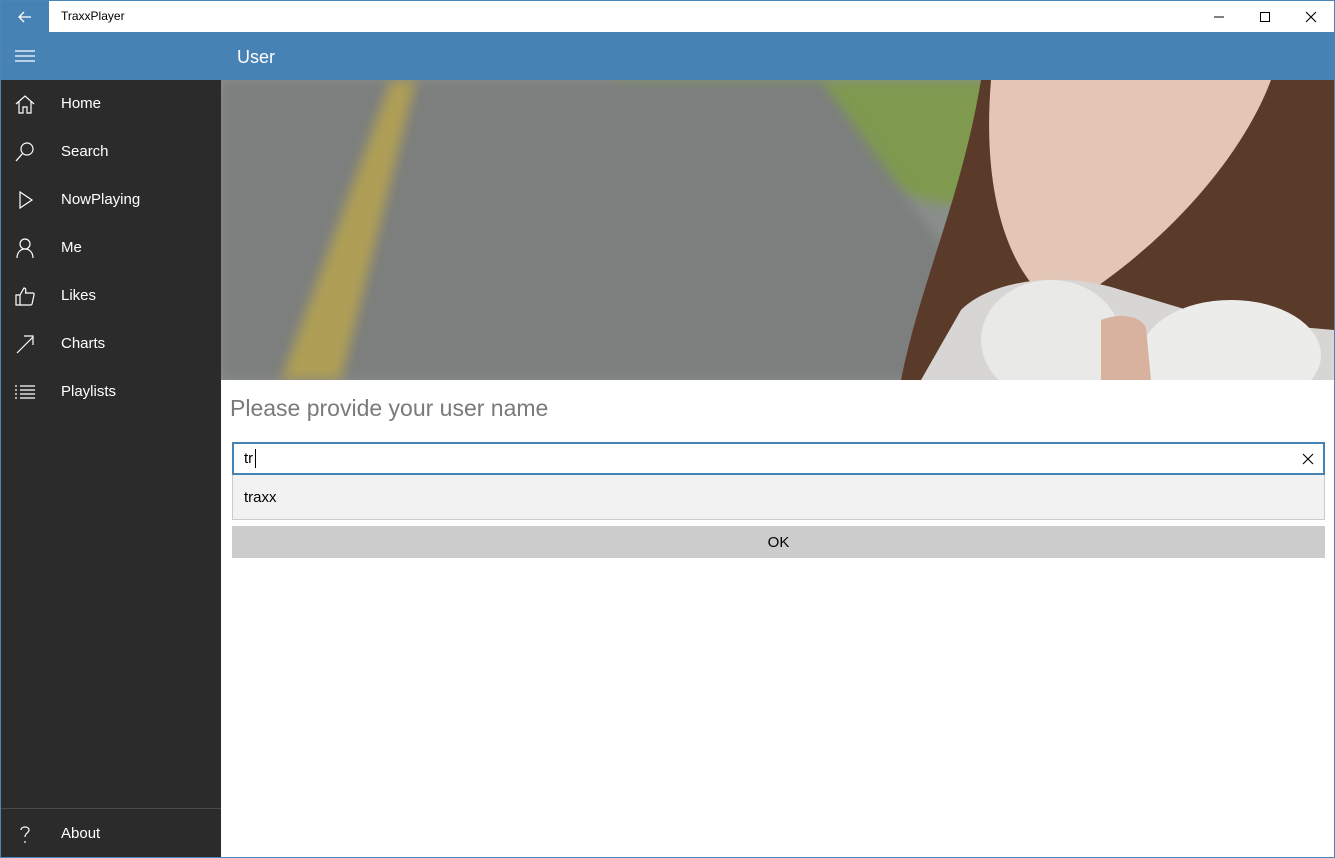 Image resolution: width=1335 pixels, height=858 pixels. Describe the element at coordinates (249, 458) in the screenshot. I see `username-input-value: tr` at that location.